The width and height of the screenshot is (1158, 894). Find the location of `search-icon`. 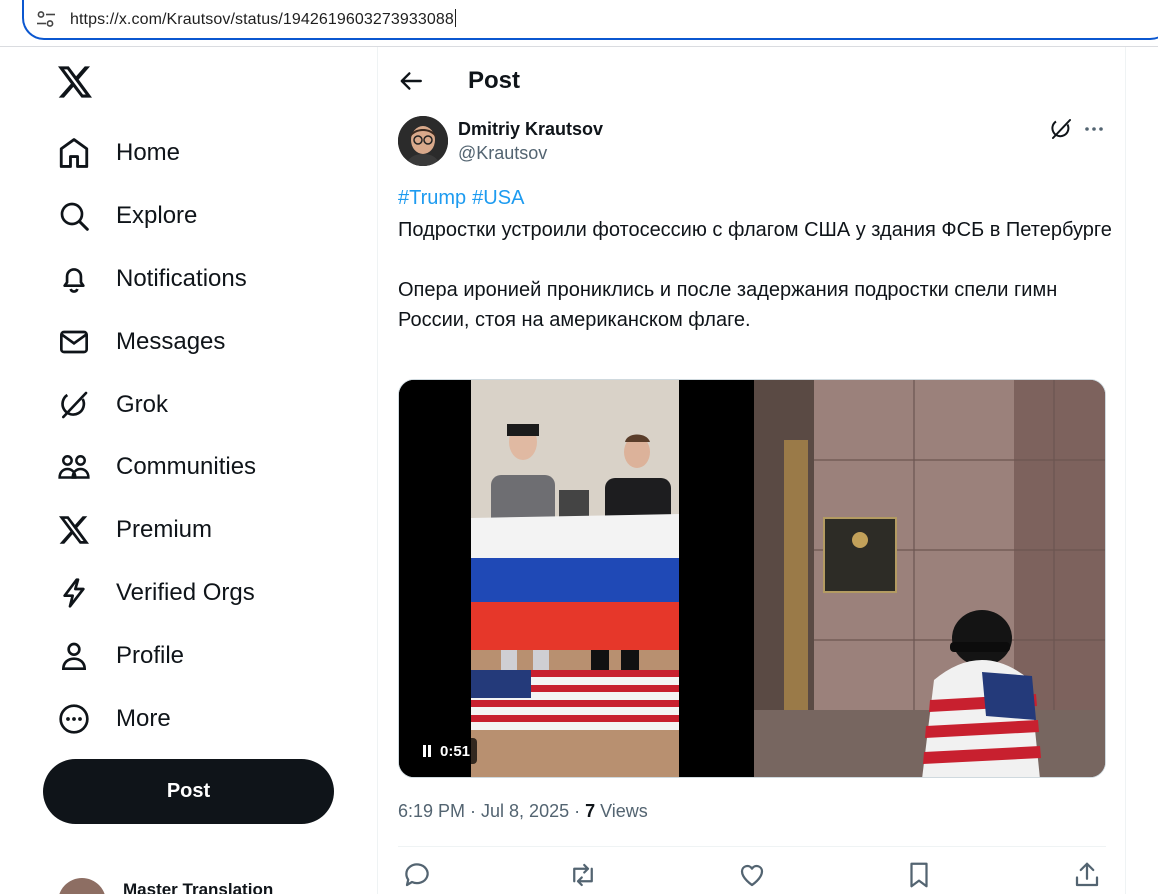

search-icon is located at coordinates (74, 216).